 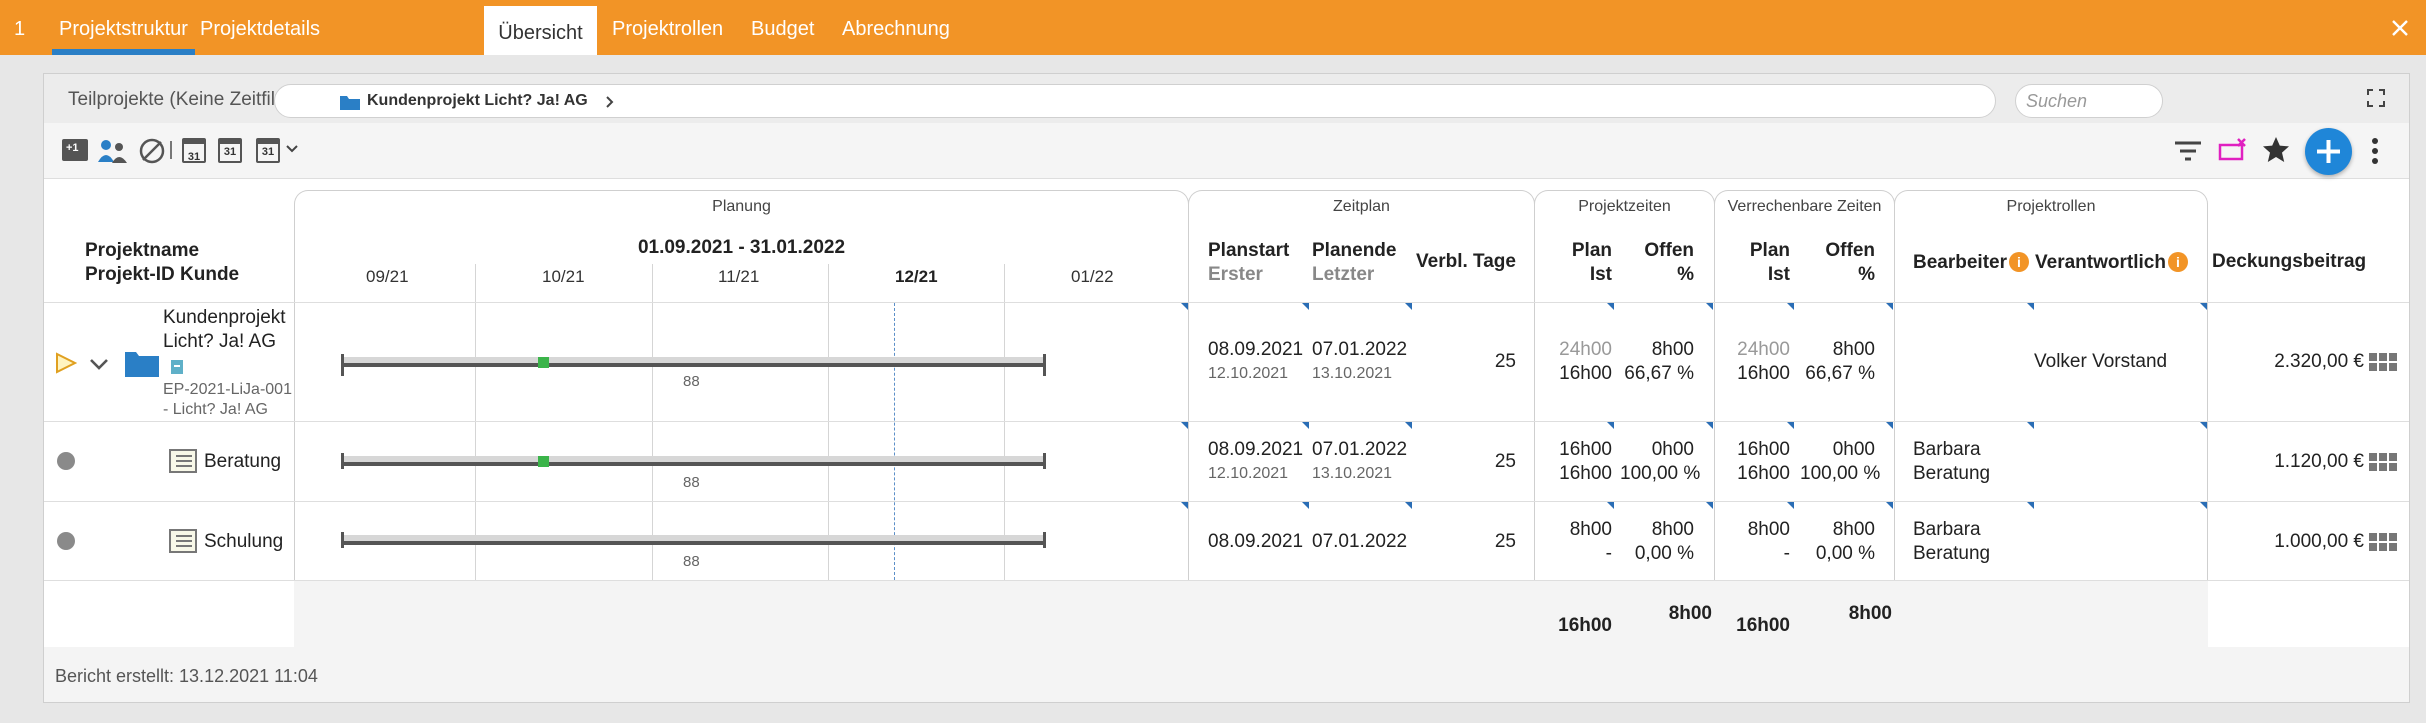 What do you see at coordinates (171, 150) in the screenshot?
I see `toolbar-separator` at bounding box center [171, 150].